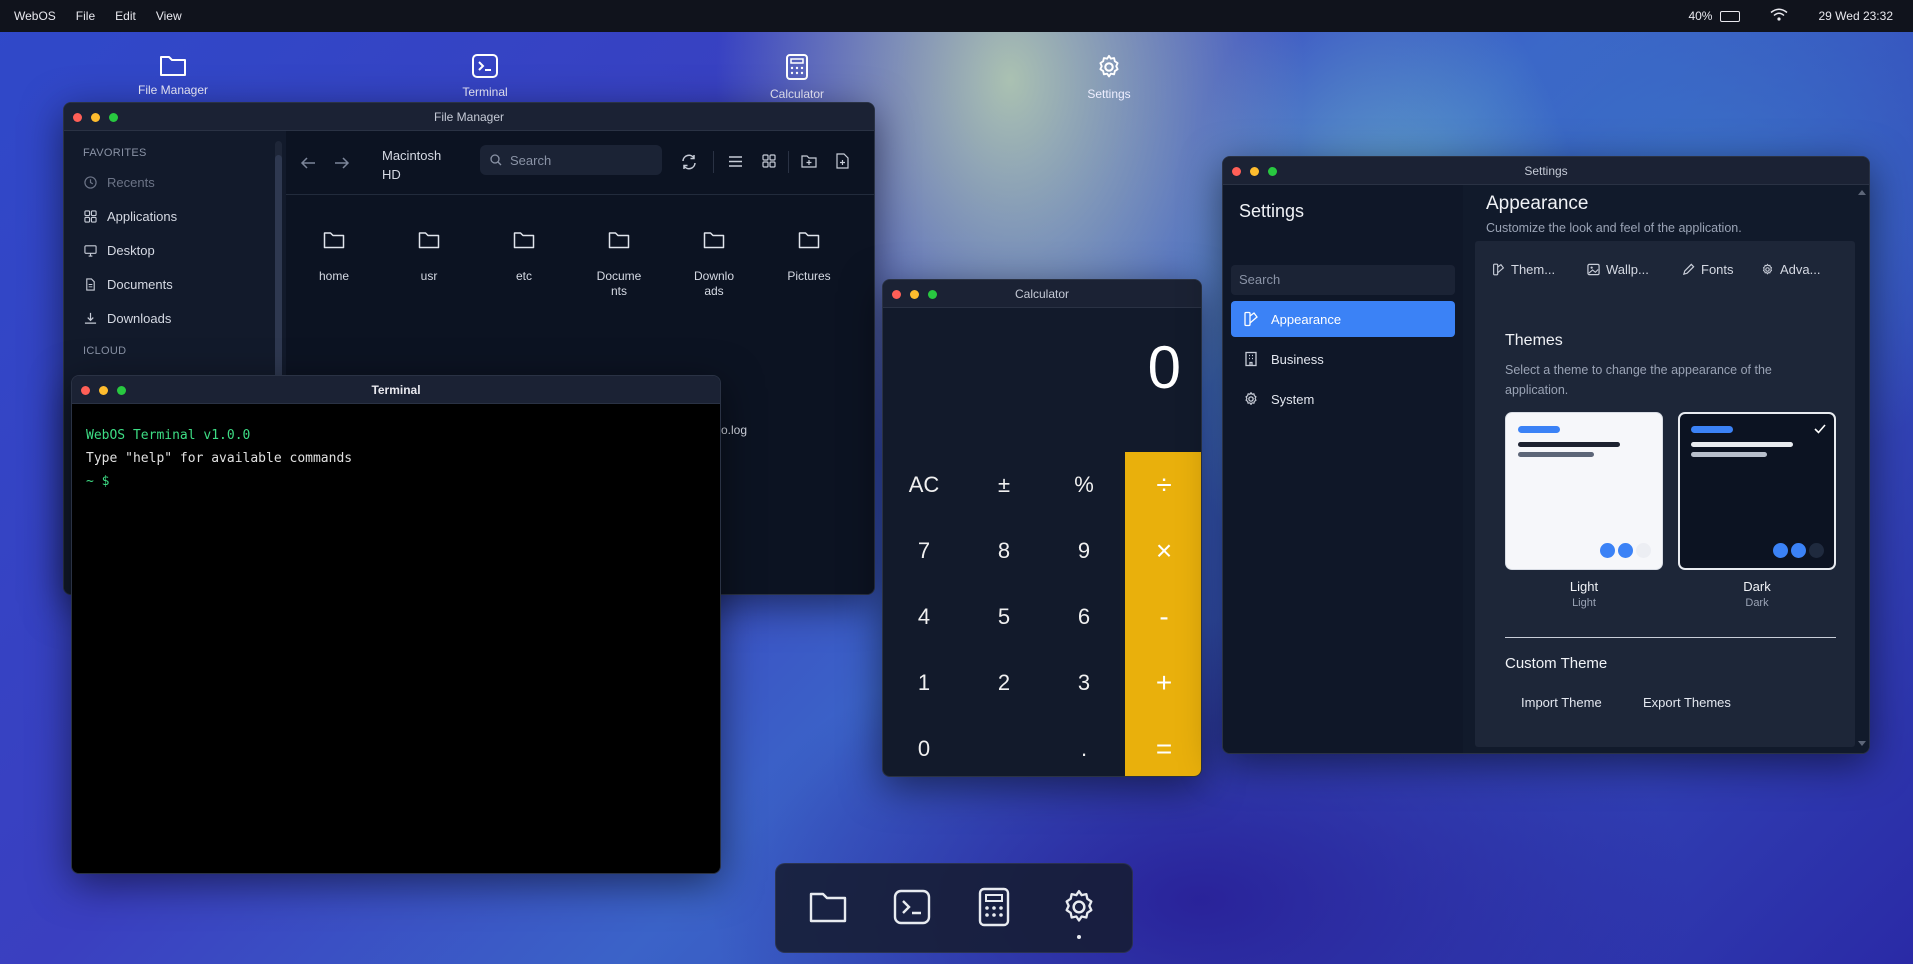 The width and height of the screenshot is (1913, 964). Describe the element at coordinates (1084, 485) in the screenshot. I see `calc-key-percent: %` at that location.